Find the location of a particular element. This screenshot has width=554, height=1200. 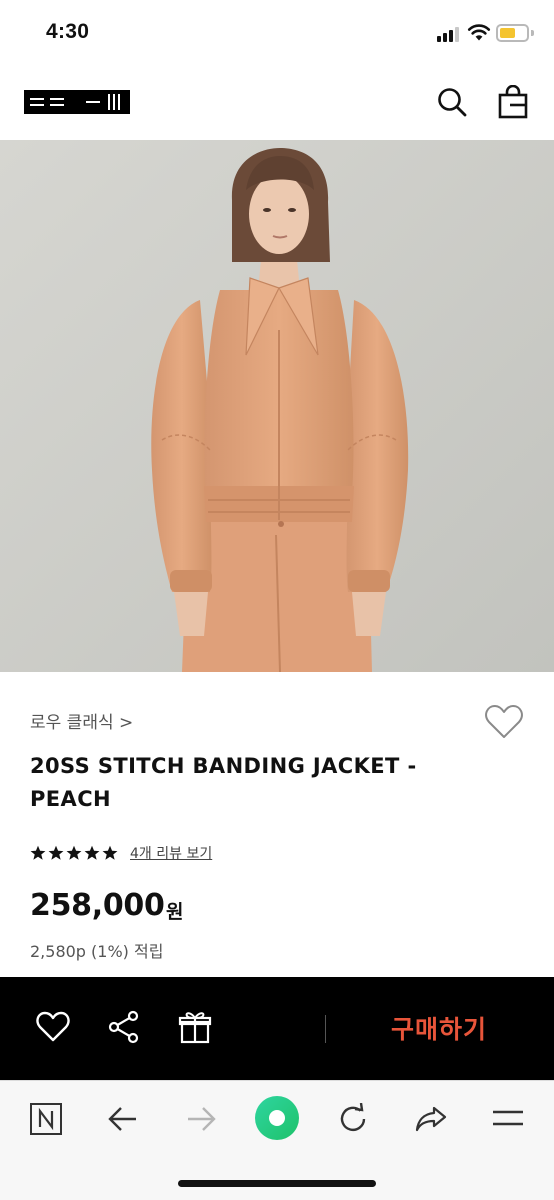

green-home-icon is located at coordinates (277, 1118).